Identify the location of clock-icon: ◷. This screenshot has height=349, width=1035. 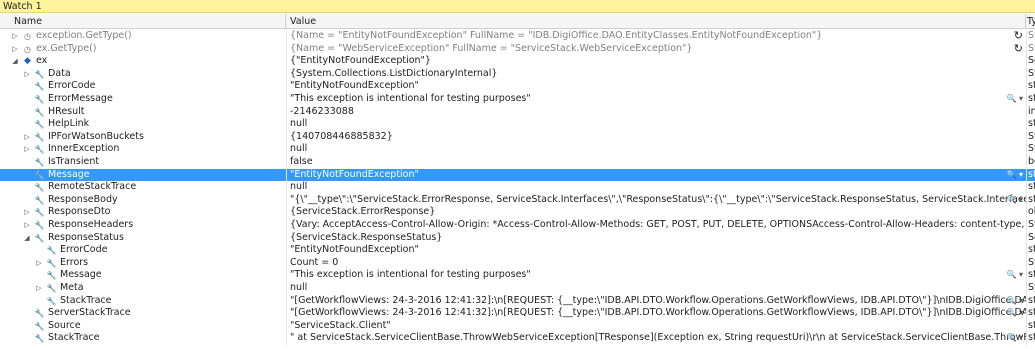
(27, 49).